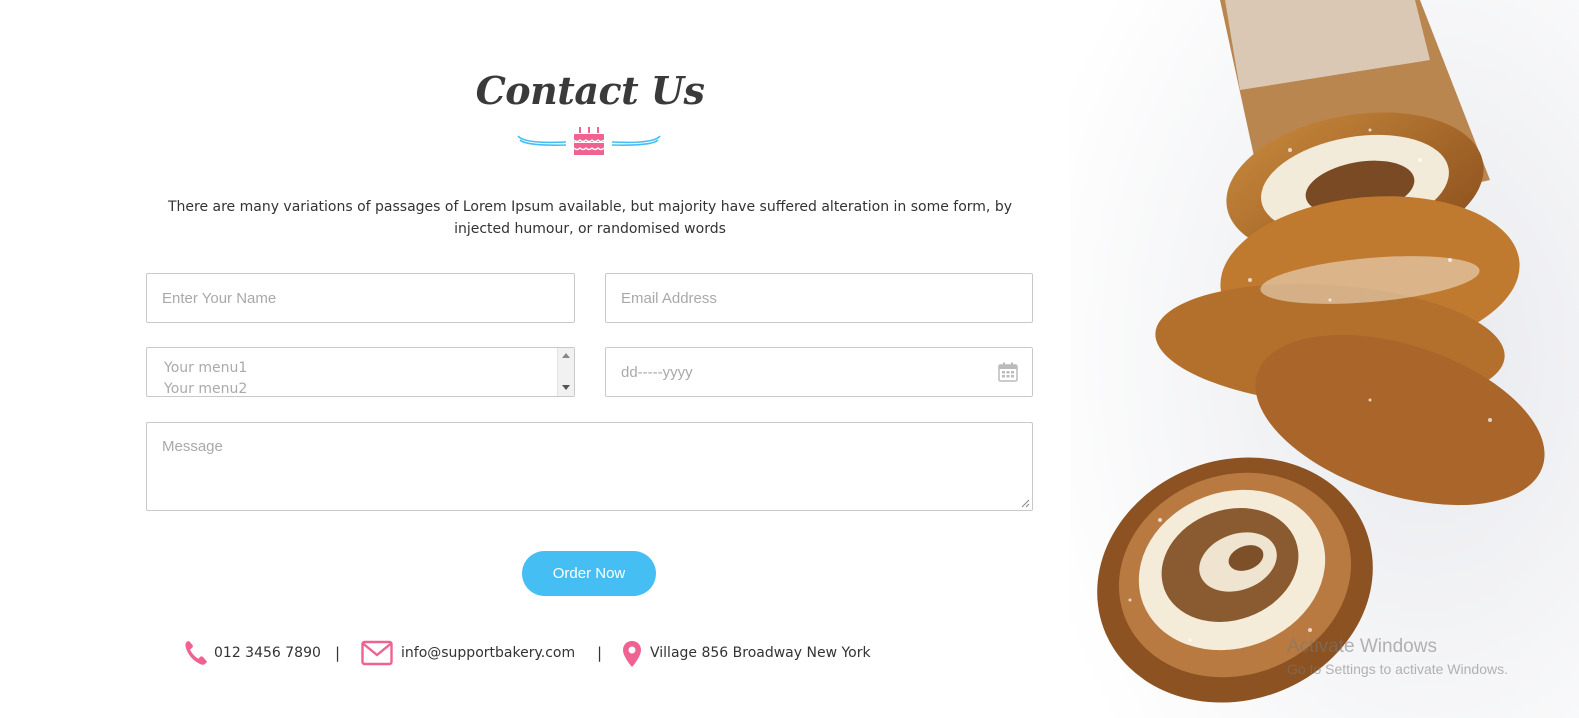 The width and height of the screenshot is (1579, 718). What do you see at coordinates (760, 653) in the screenshot?
I see `street-address: Village 856 Broadway New York` at bounding box center [760, 653].